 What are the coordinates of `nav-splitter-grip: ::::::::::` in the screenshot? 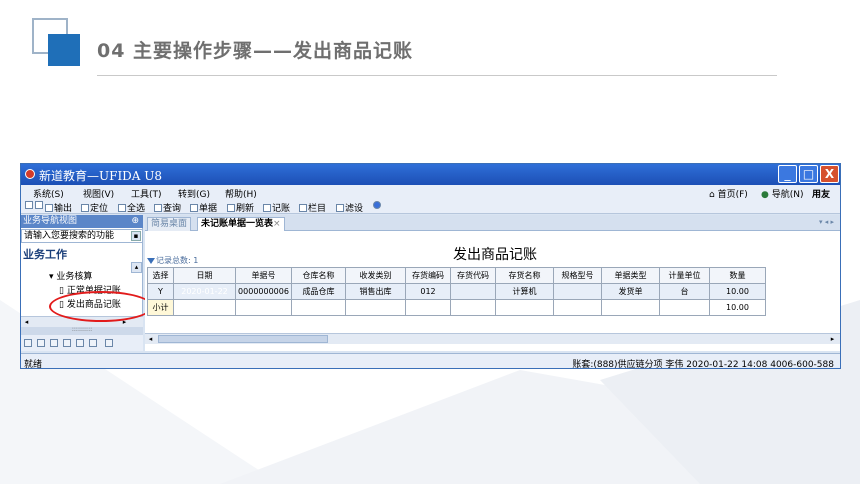 It's located at (82, 331).